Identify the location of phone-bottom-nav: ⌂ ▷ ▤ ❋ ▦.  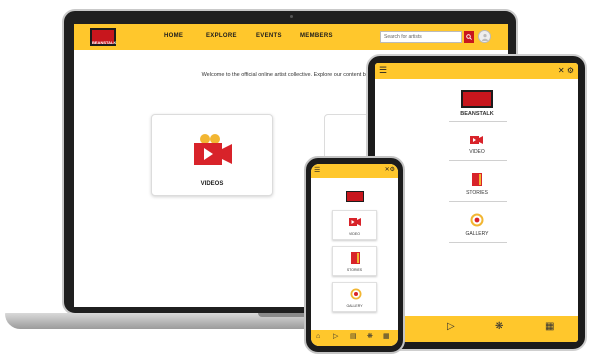
(354, 338).